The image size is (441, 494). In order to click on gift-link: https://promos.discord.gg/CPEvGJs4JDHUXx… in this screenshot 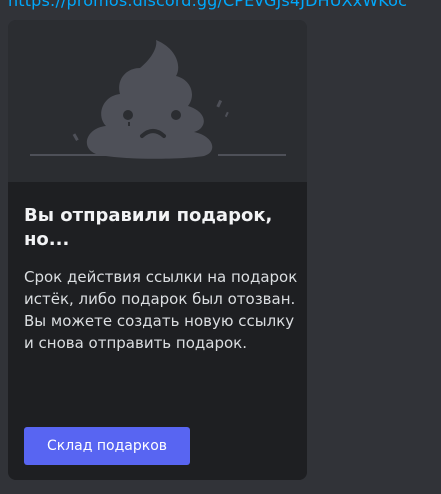, I will do `click(207, 5)`.